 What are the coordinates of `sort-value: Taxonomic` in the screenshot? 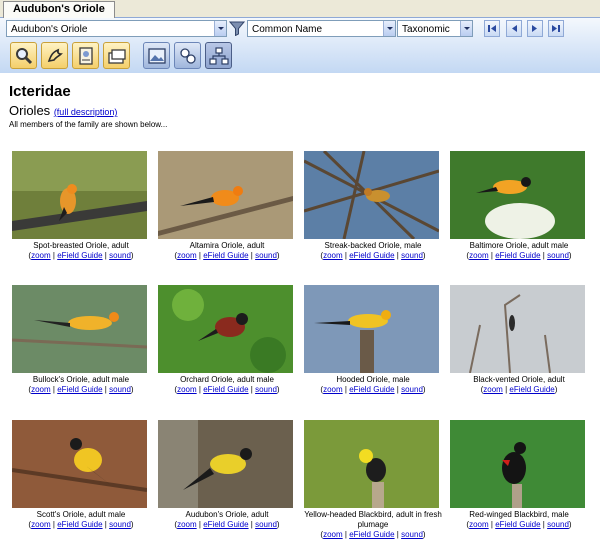 It's located at (426, 29).